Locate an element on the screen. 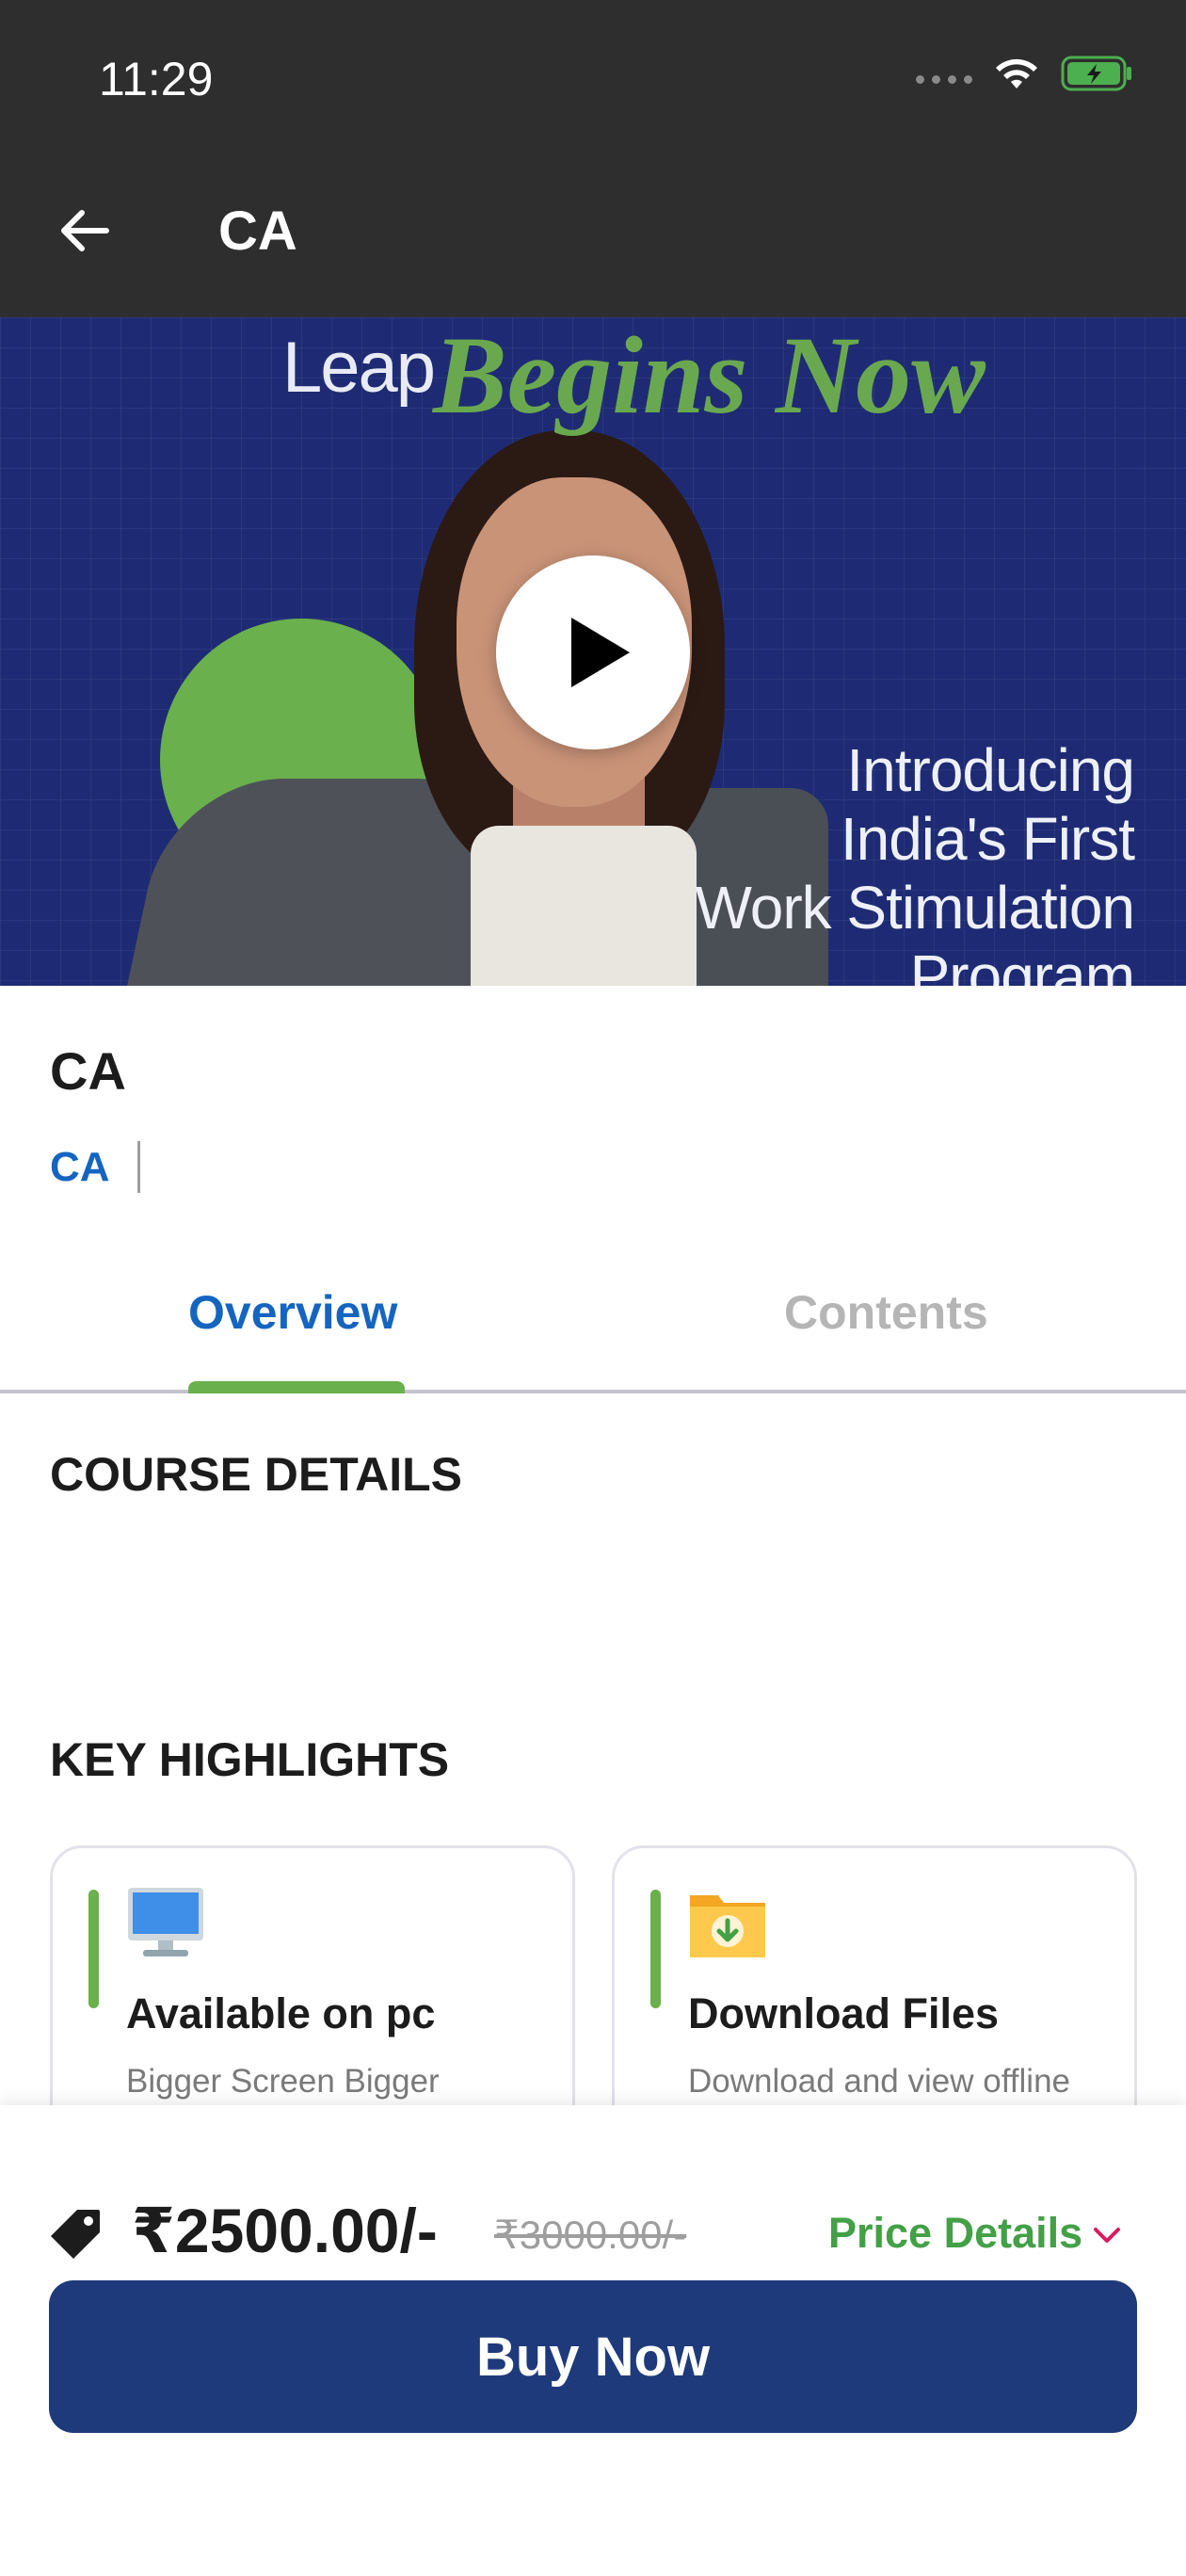 This screenshot has width=1186, height=2576. hero-person-shirt is located at coordinates (584, 906).